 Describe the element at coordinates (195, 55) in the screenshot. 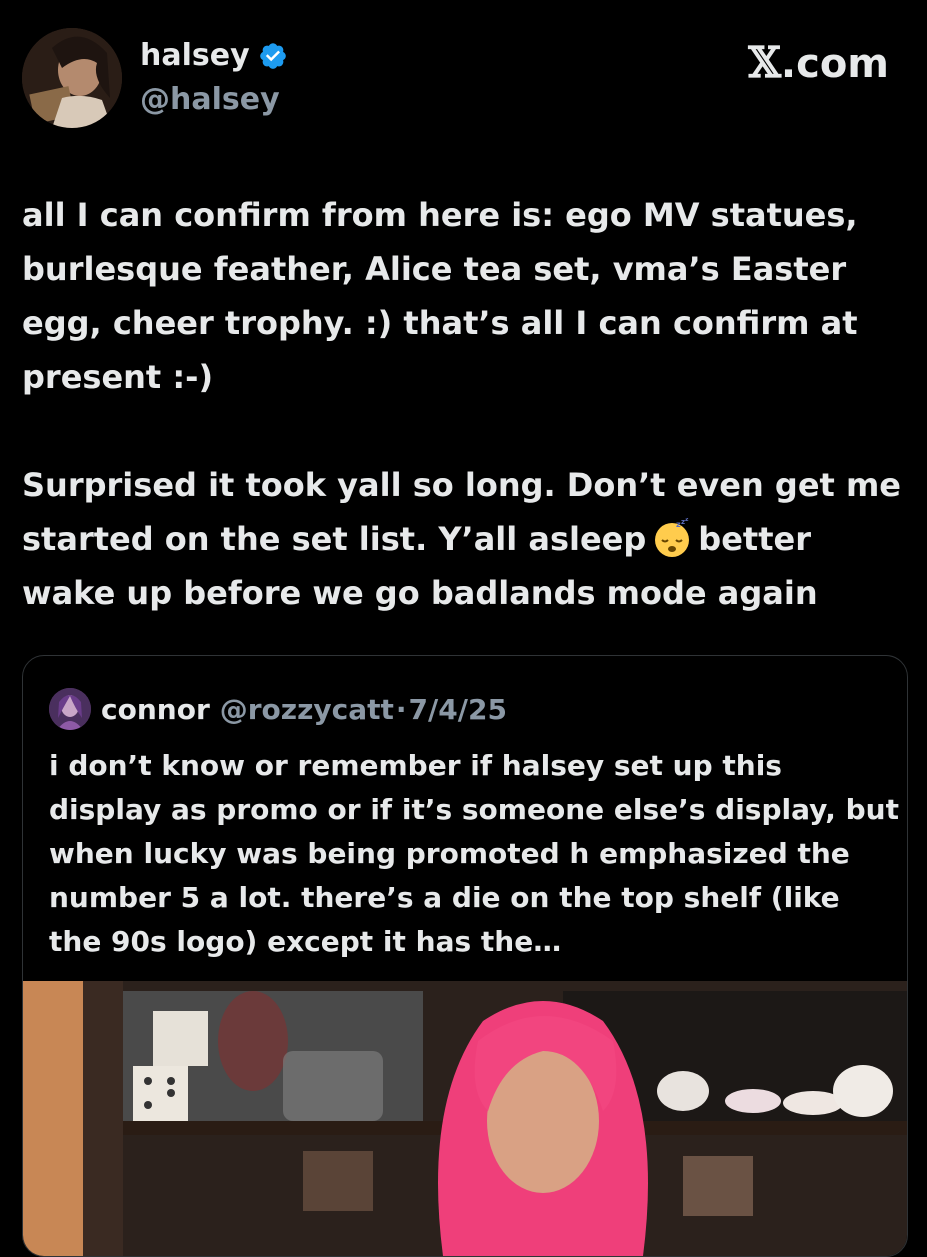

I see `author-name: halsey` at that location.